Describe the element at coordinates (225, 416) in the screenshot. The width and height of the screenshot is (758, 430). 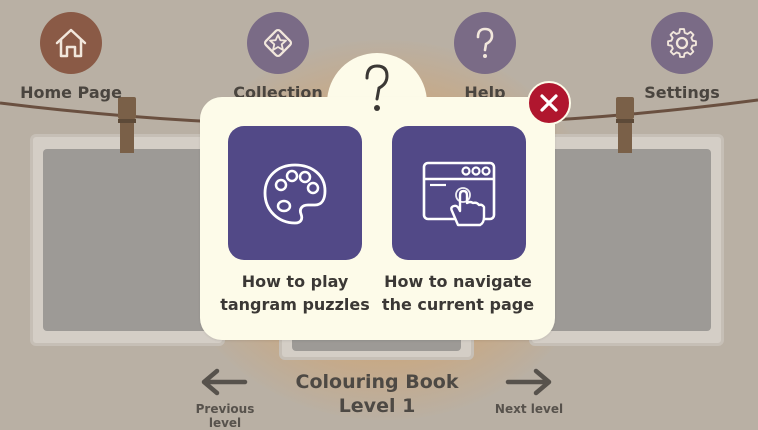
I see `previous-level-label: Previous level` at that location.